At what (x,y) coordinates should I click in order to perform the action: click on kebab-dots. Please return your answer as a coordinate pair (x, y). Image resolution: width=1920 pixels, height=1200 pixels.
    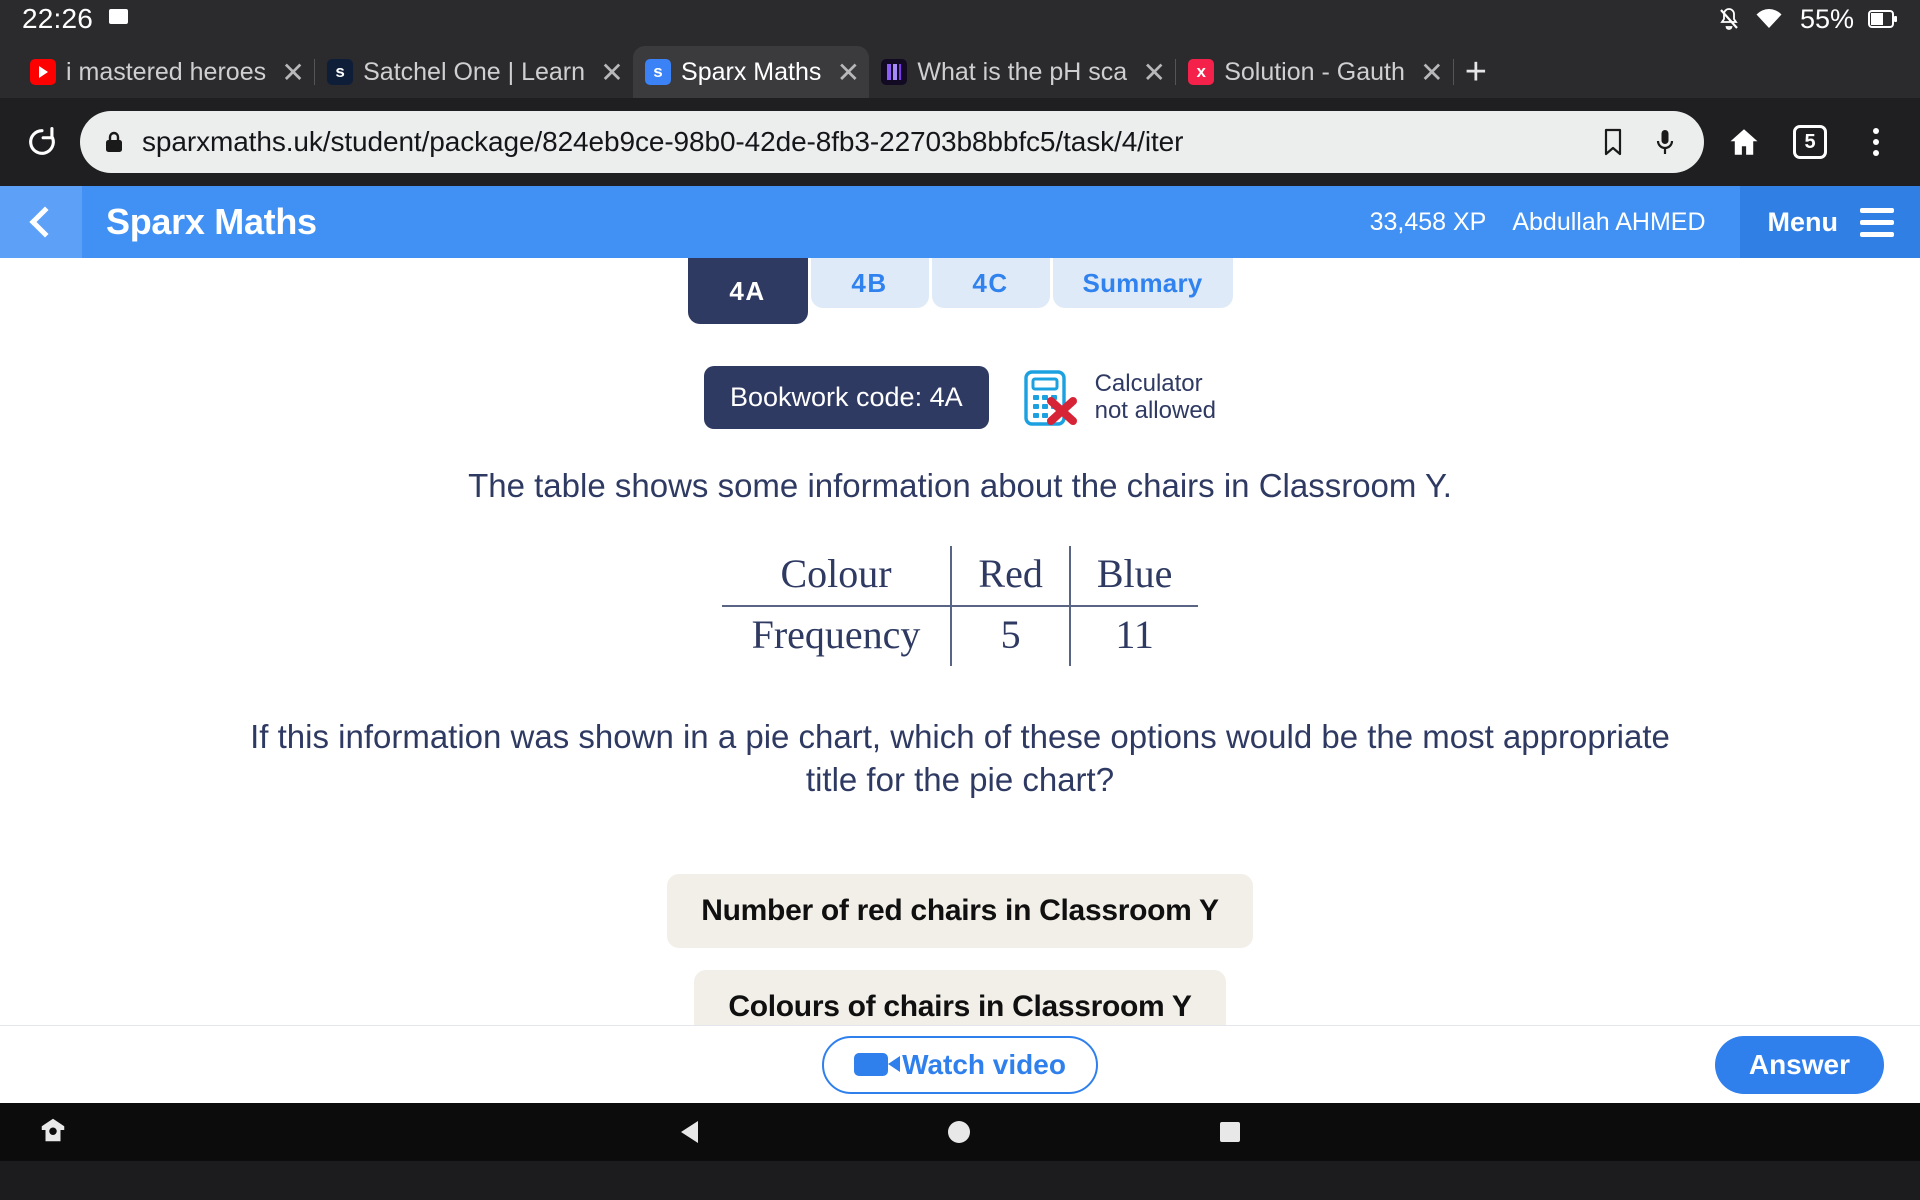
    Looking at the image, I should click on (1876, 142).